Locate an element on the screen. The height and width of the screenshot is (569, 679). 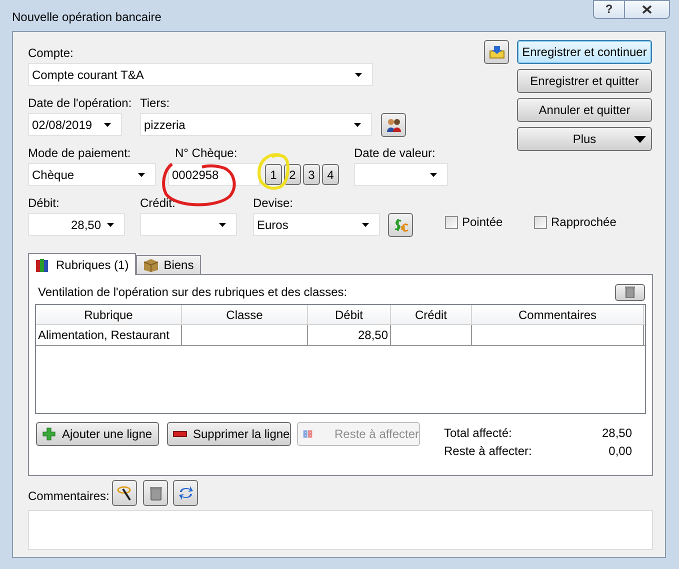
column-header: Crédit is located at coordinates (431, 314).